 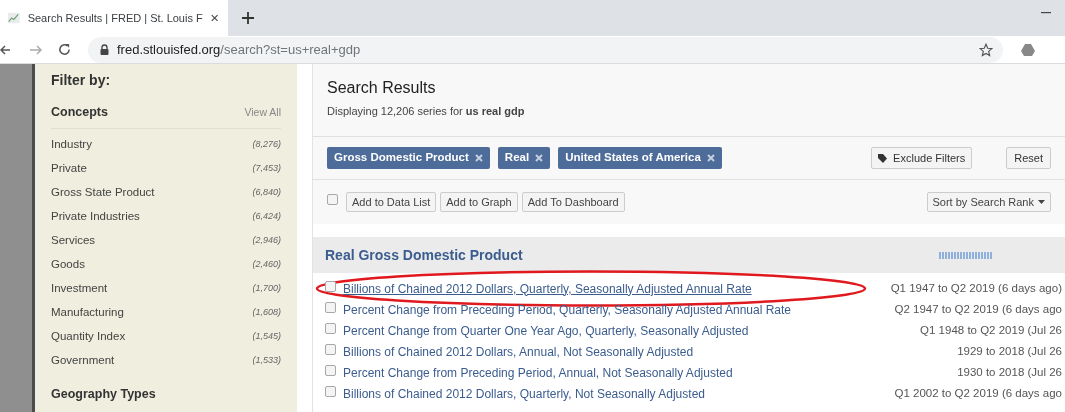 I want to click on concept-link: Services, so click(x=73, y=241).